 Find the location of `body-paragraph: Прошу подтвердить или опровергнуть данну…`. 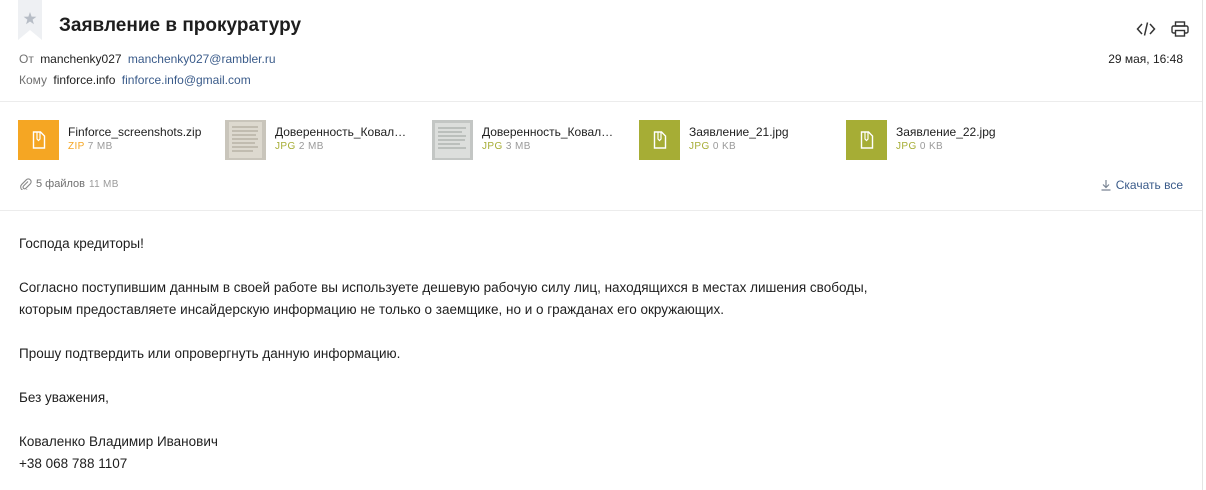

body-paragraph: Прошу подтвердить или опровергнуть данну… is located at coordinates (210, 353).